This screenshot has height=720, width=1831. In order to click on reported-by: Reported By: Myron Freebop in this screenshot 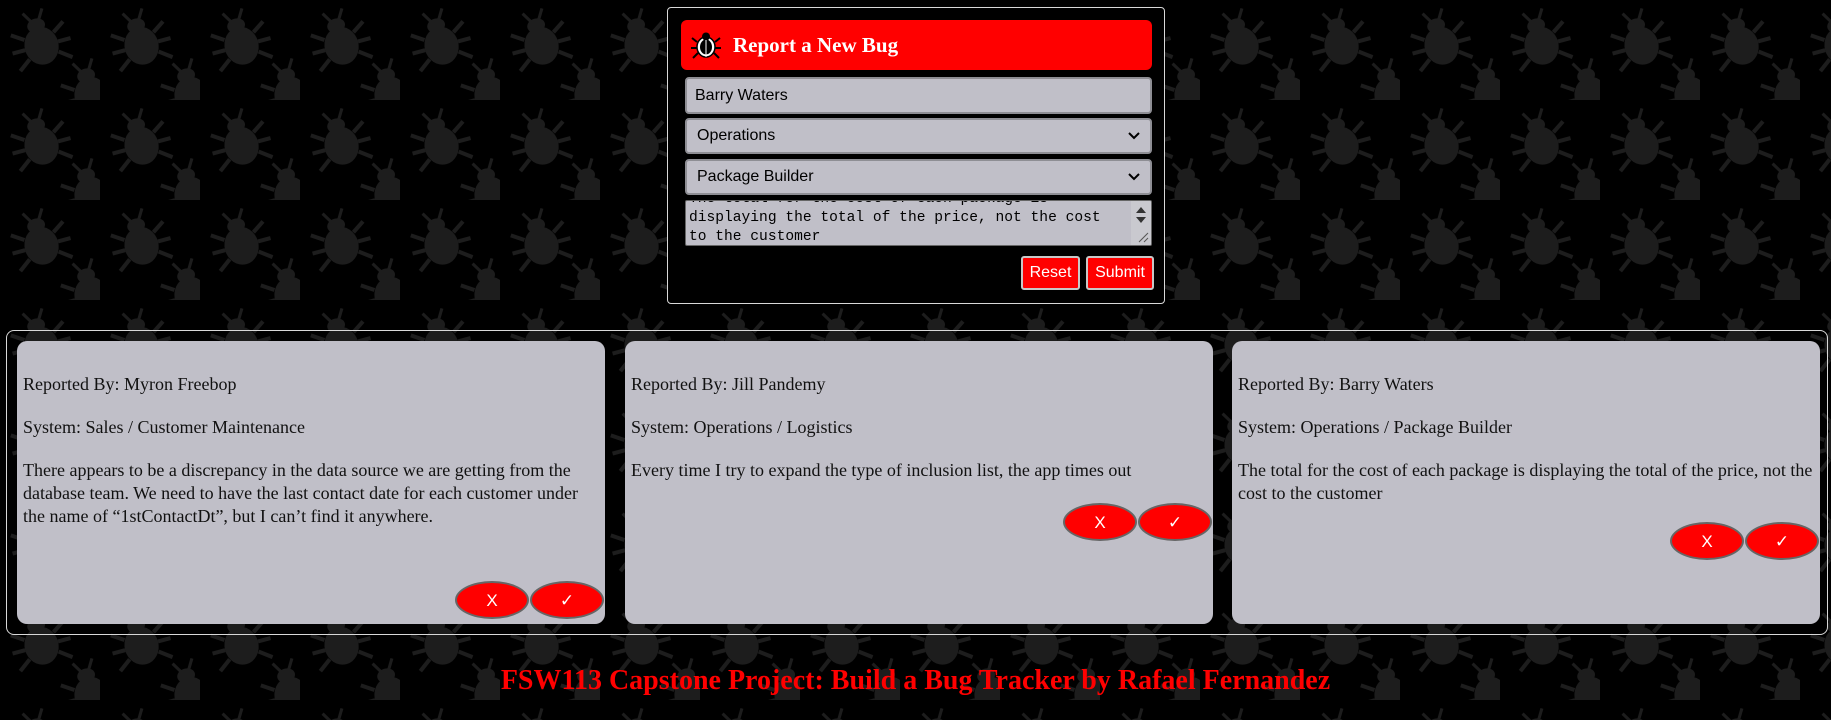, I will do `click(130, 384)`.